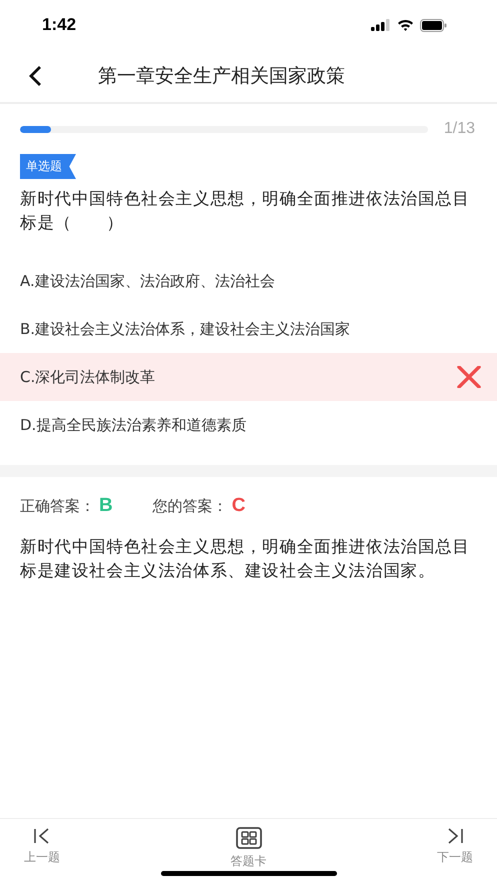  Describe the element at coordinates (245, 559) in the screenshot. I see `explanation-text: 新时代中国特色社会主义思想，明确全面推进依法治国总目标是建设社会主义法治体系、建设社会主义法治国家。` at that location.